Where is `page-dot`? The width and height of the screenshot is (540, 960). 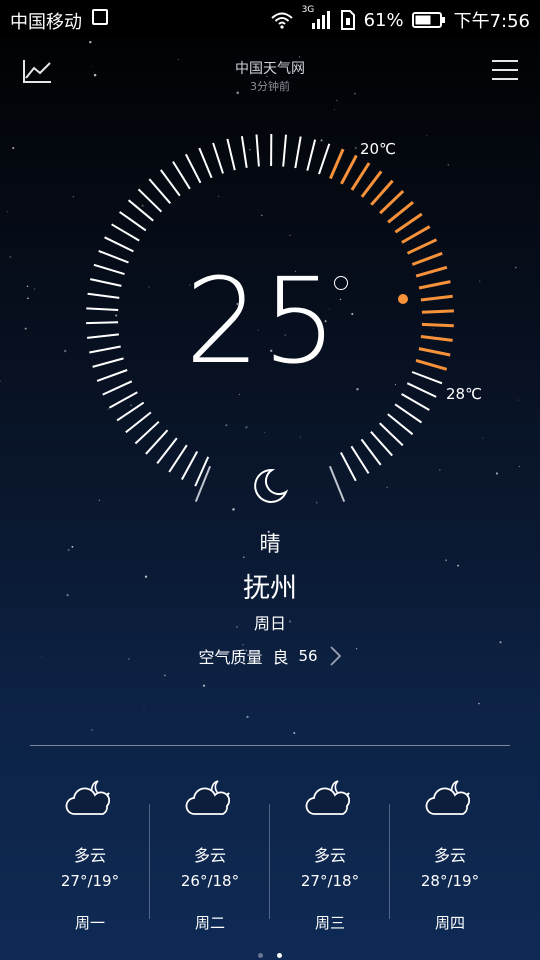
page-dot is located at coordinates (261, 955).